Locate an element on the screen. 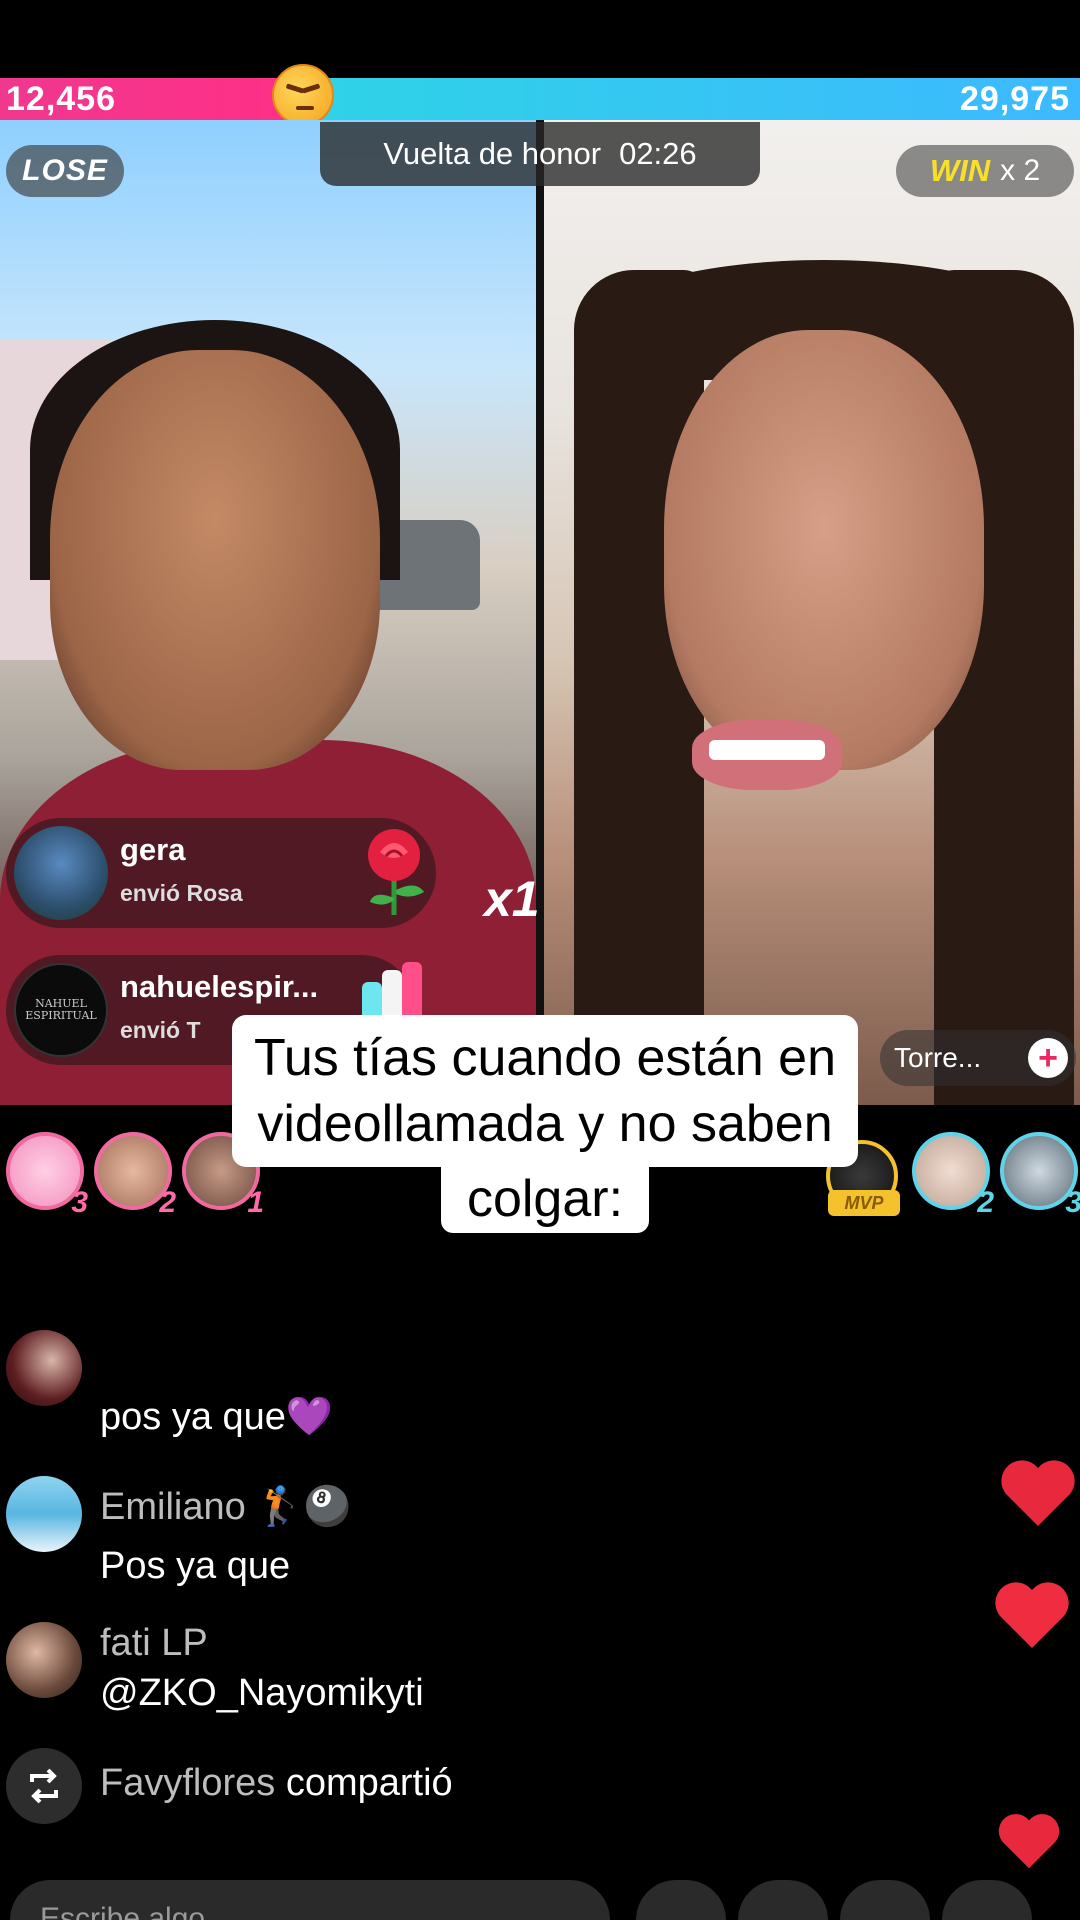 The image size is (1080, 1920). comment-text: Pos ya que is located at coordinates (195, 1566).